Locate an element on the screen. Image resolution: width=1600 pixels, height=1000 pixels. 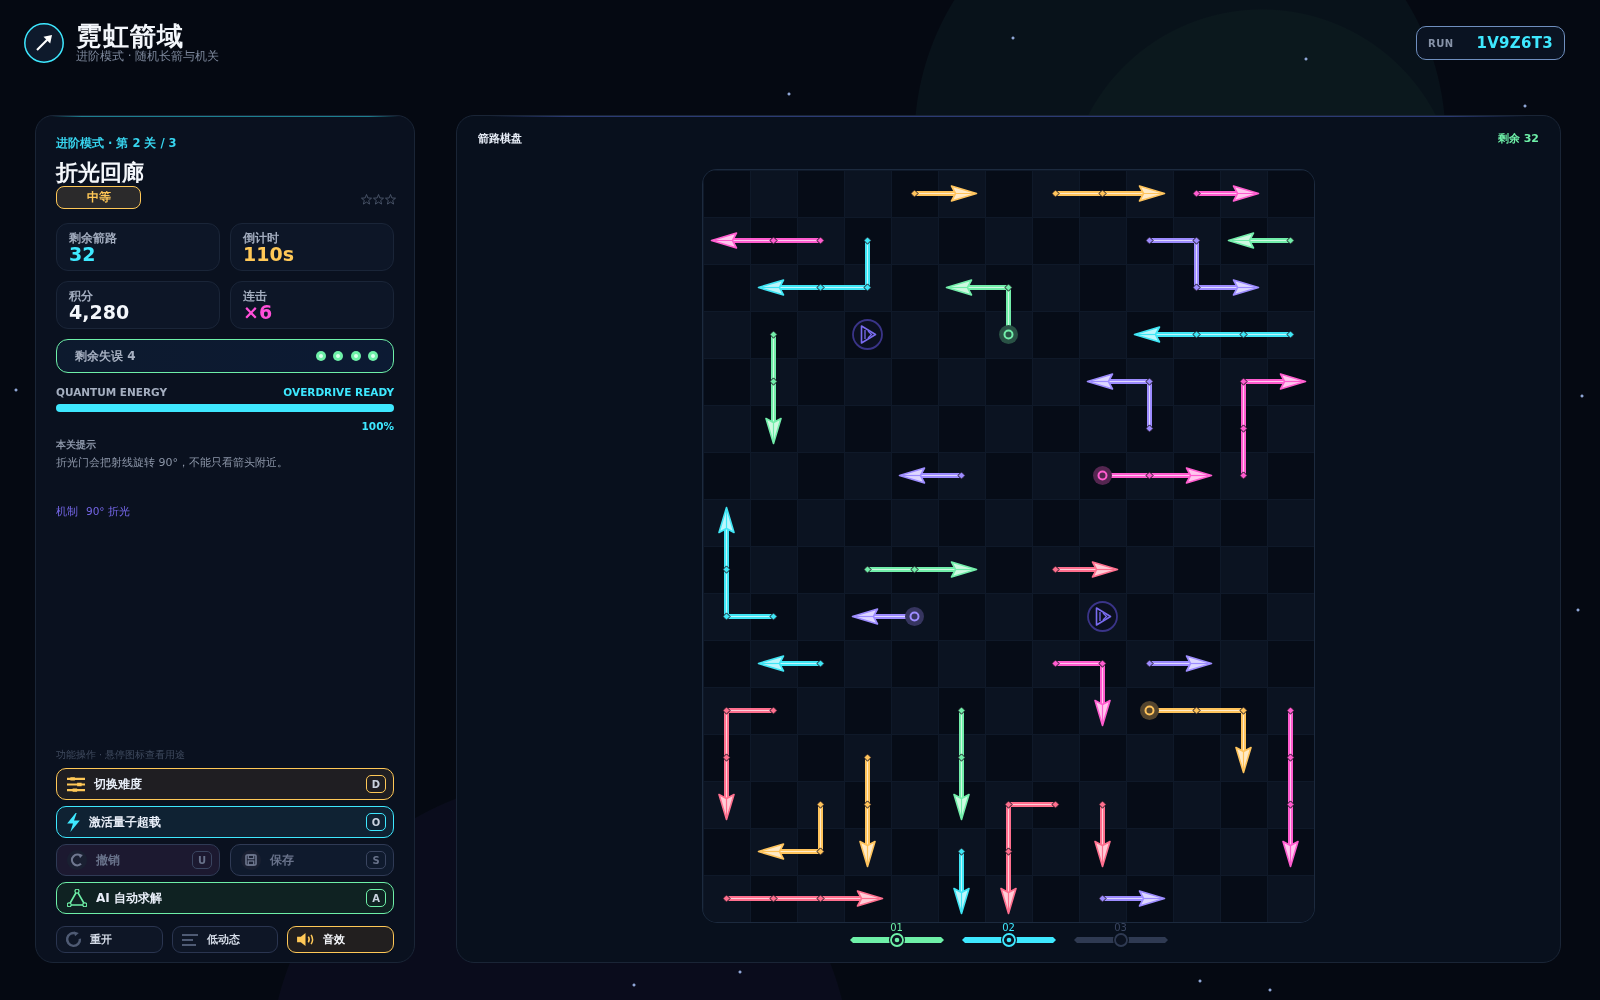
stat-label: 剩余箭路 is located at coordinates (93, 238).